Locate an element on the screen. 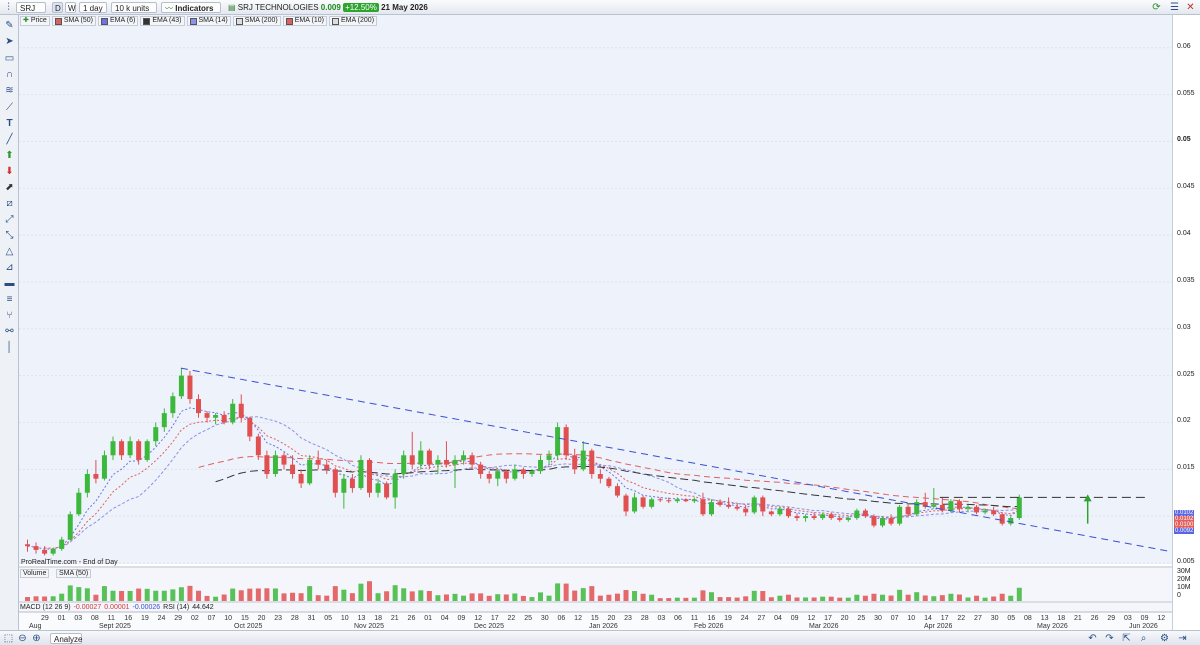 This screenshot has width=1200, height=645. zoom-in-icon: ⊕ is located at coordinates (36, 638).